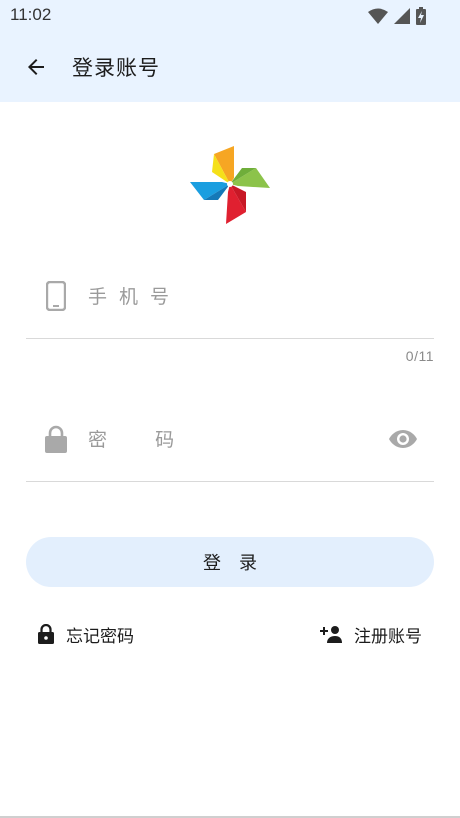  I want to click on forgot-password-label: 忘记密码, so click(100, 636).